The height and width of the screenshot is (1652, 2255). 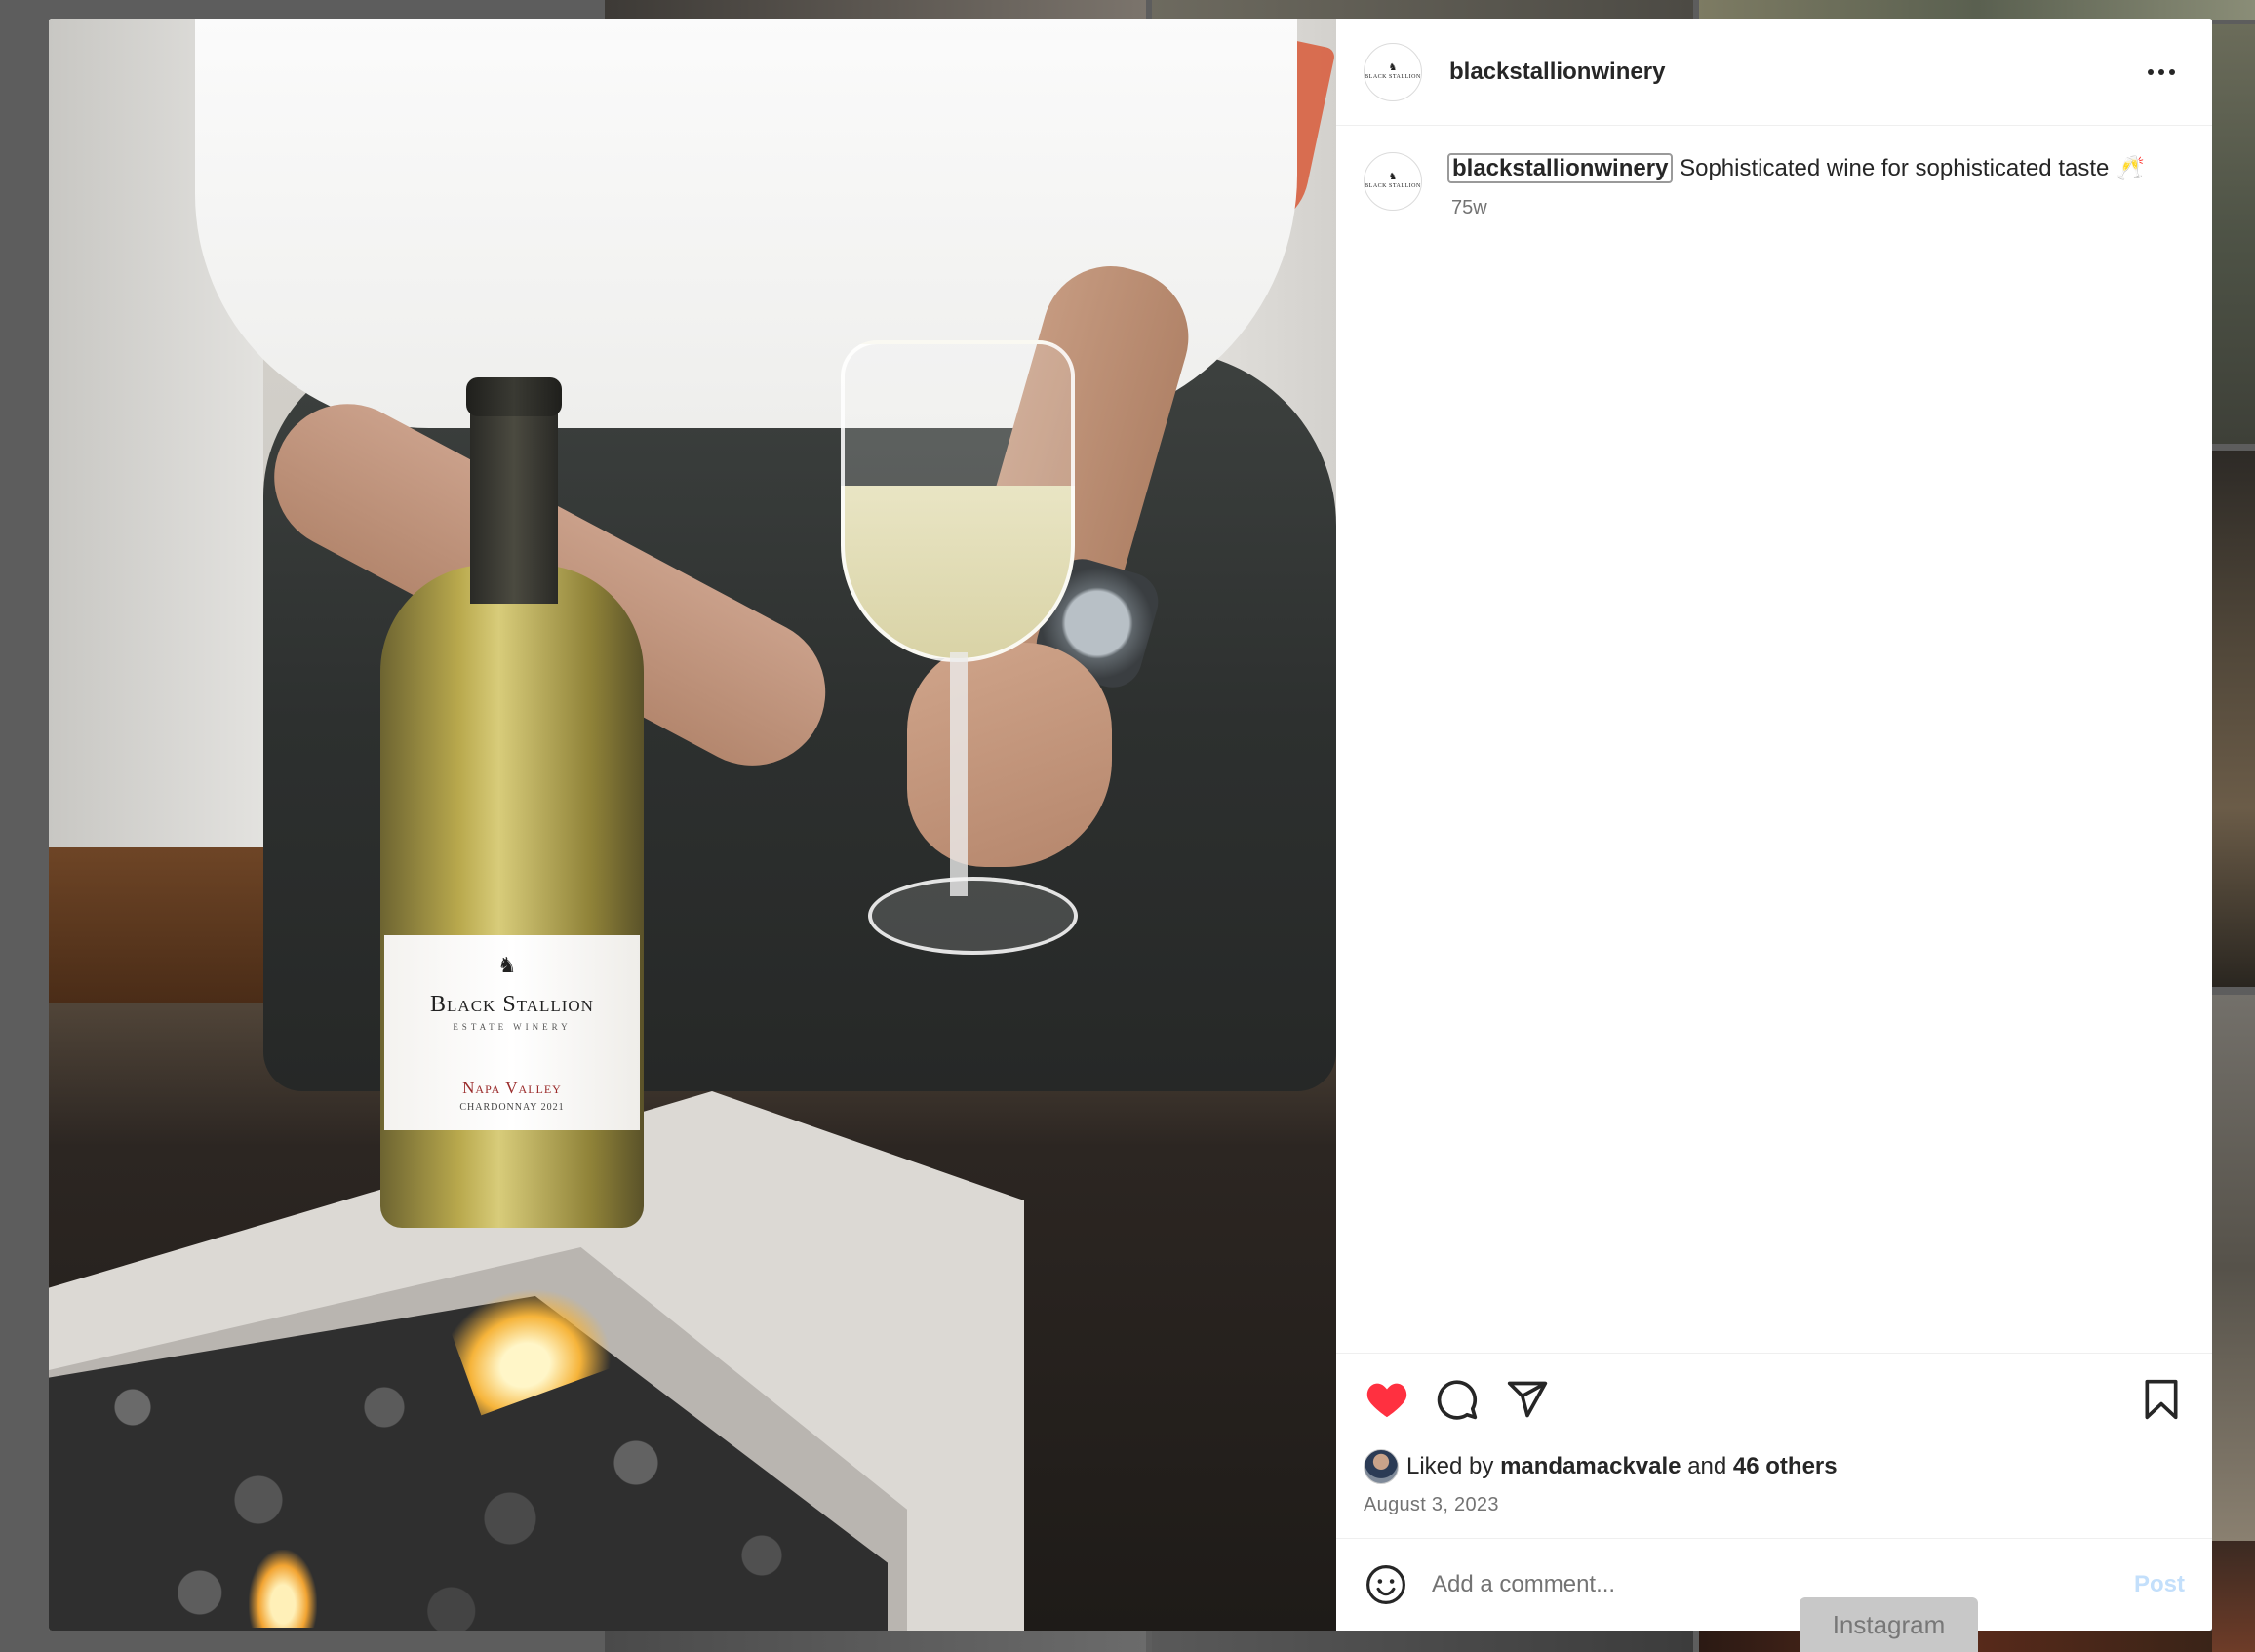 What do you see at coordinates (1010, 755) in the screenshot?
I see `image-hand` at bounding box center [1010, 755].